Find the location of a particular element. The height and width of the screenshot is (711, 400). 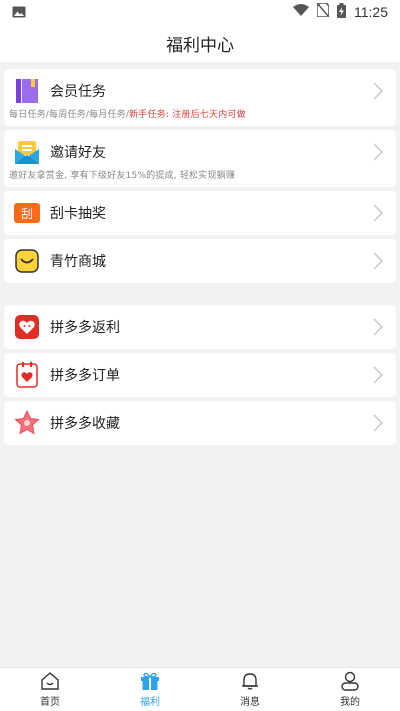

nav-welfare: 福利 is located at coordinates (150, 689).